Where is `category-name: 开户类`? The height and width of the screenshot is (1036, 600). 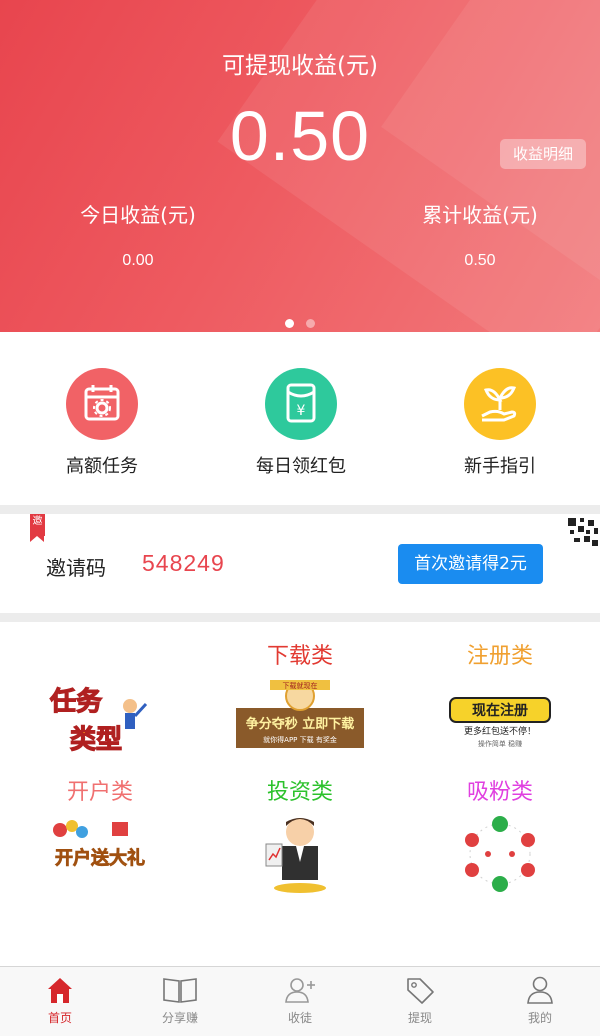
category-name: 开户类 is located at coordinates (99, 792).